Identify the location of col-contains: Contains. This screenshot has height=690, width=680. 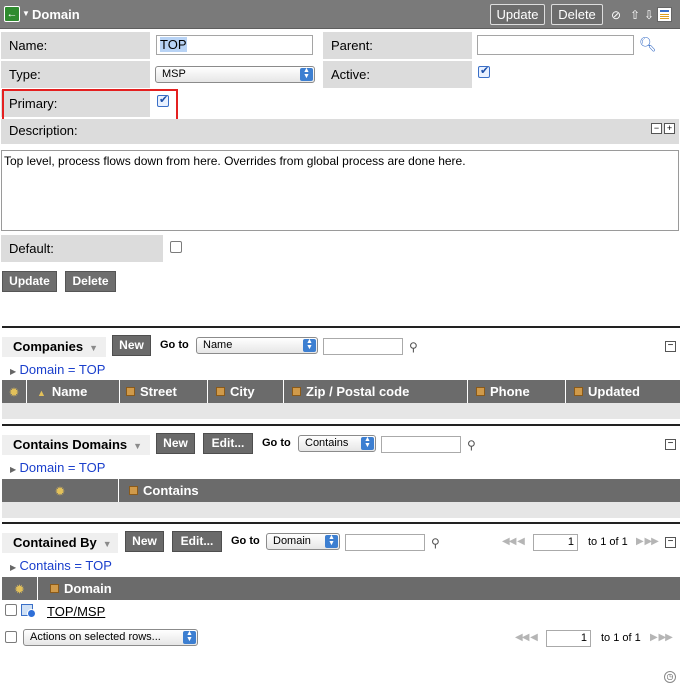
(399, 490).